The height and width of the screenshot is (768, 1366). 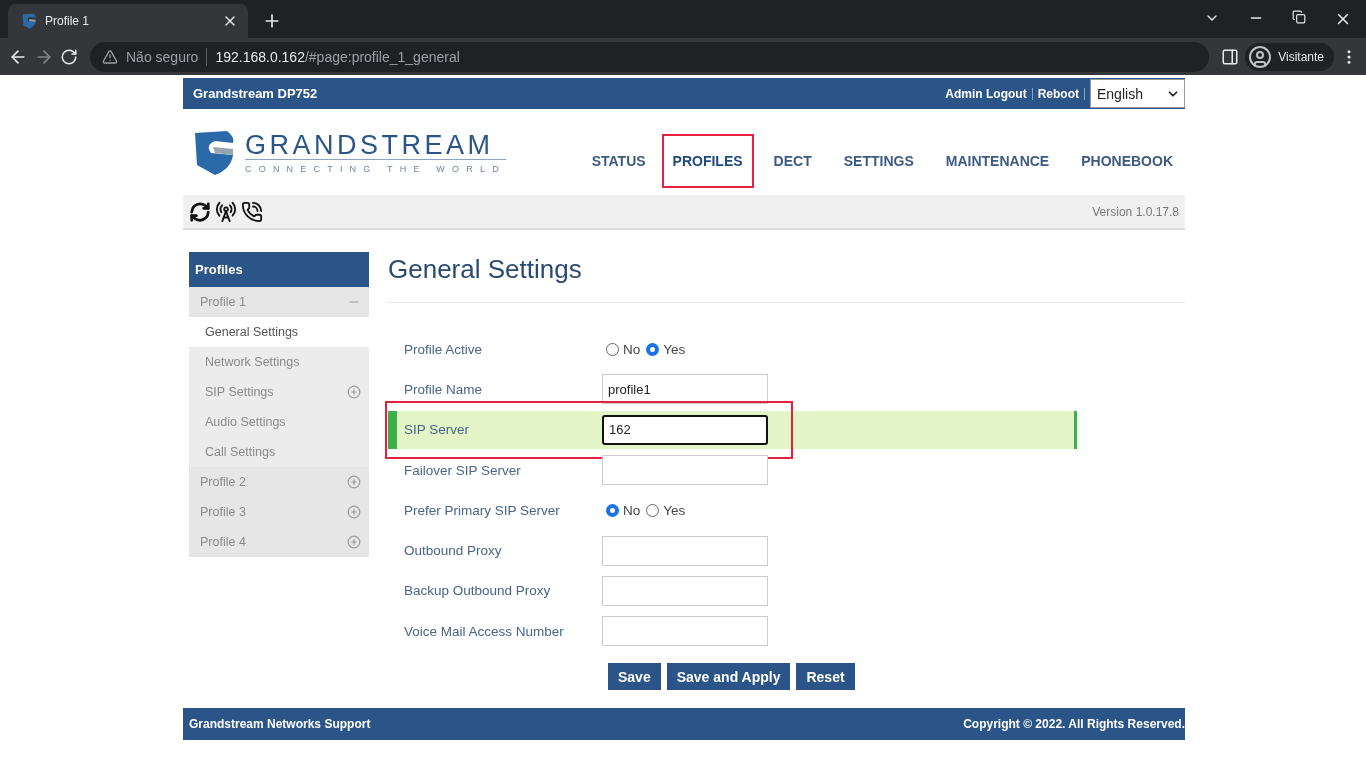 What do you see at coordinates (1127, 161) in the screenshot?
I see `nav-tab: PHONEBOOK` at bounding box center [1127, 161].